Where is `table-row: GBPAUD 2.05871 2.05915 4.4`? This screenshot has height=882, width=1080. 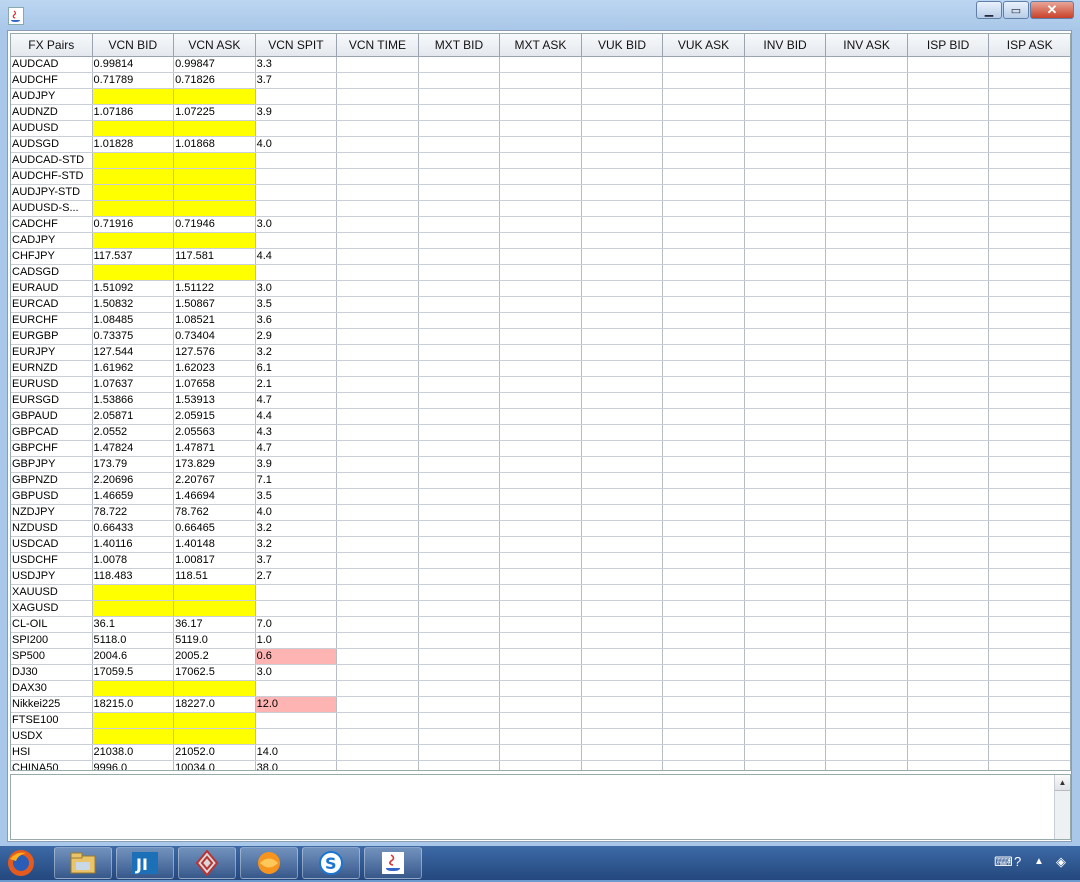 table-row: GBPAUD 2.05871 2.05915 4.4 is located at coordinates (540, 416).